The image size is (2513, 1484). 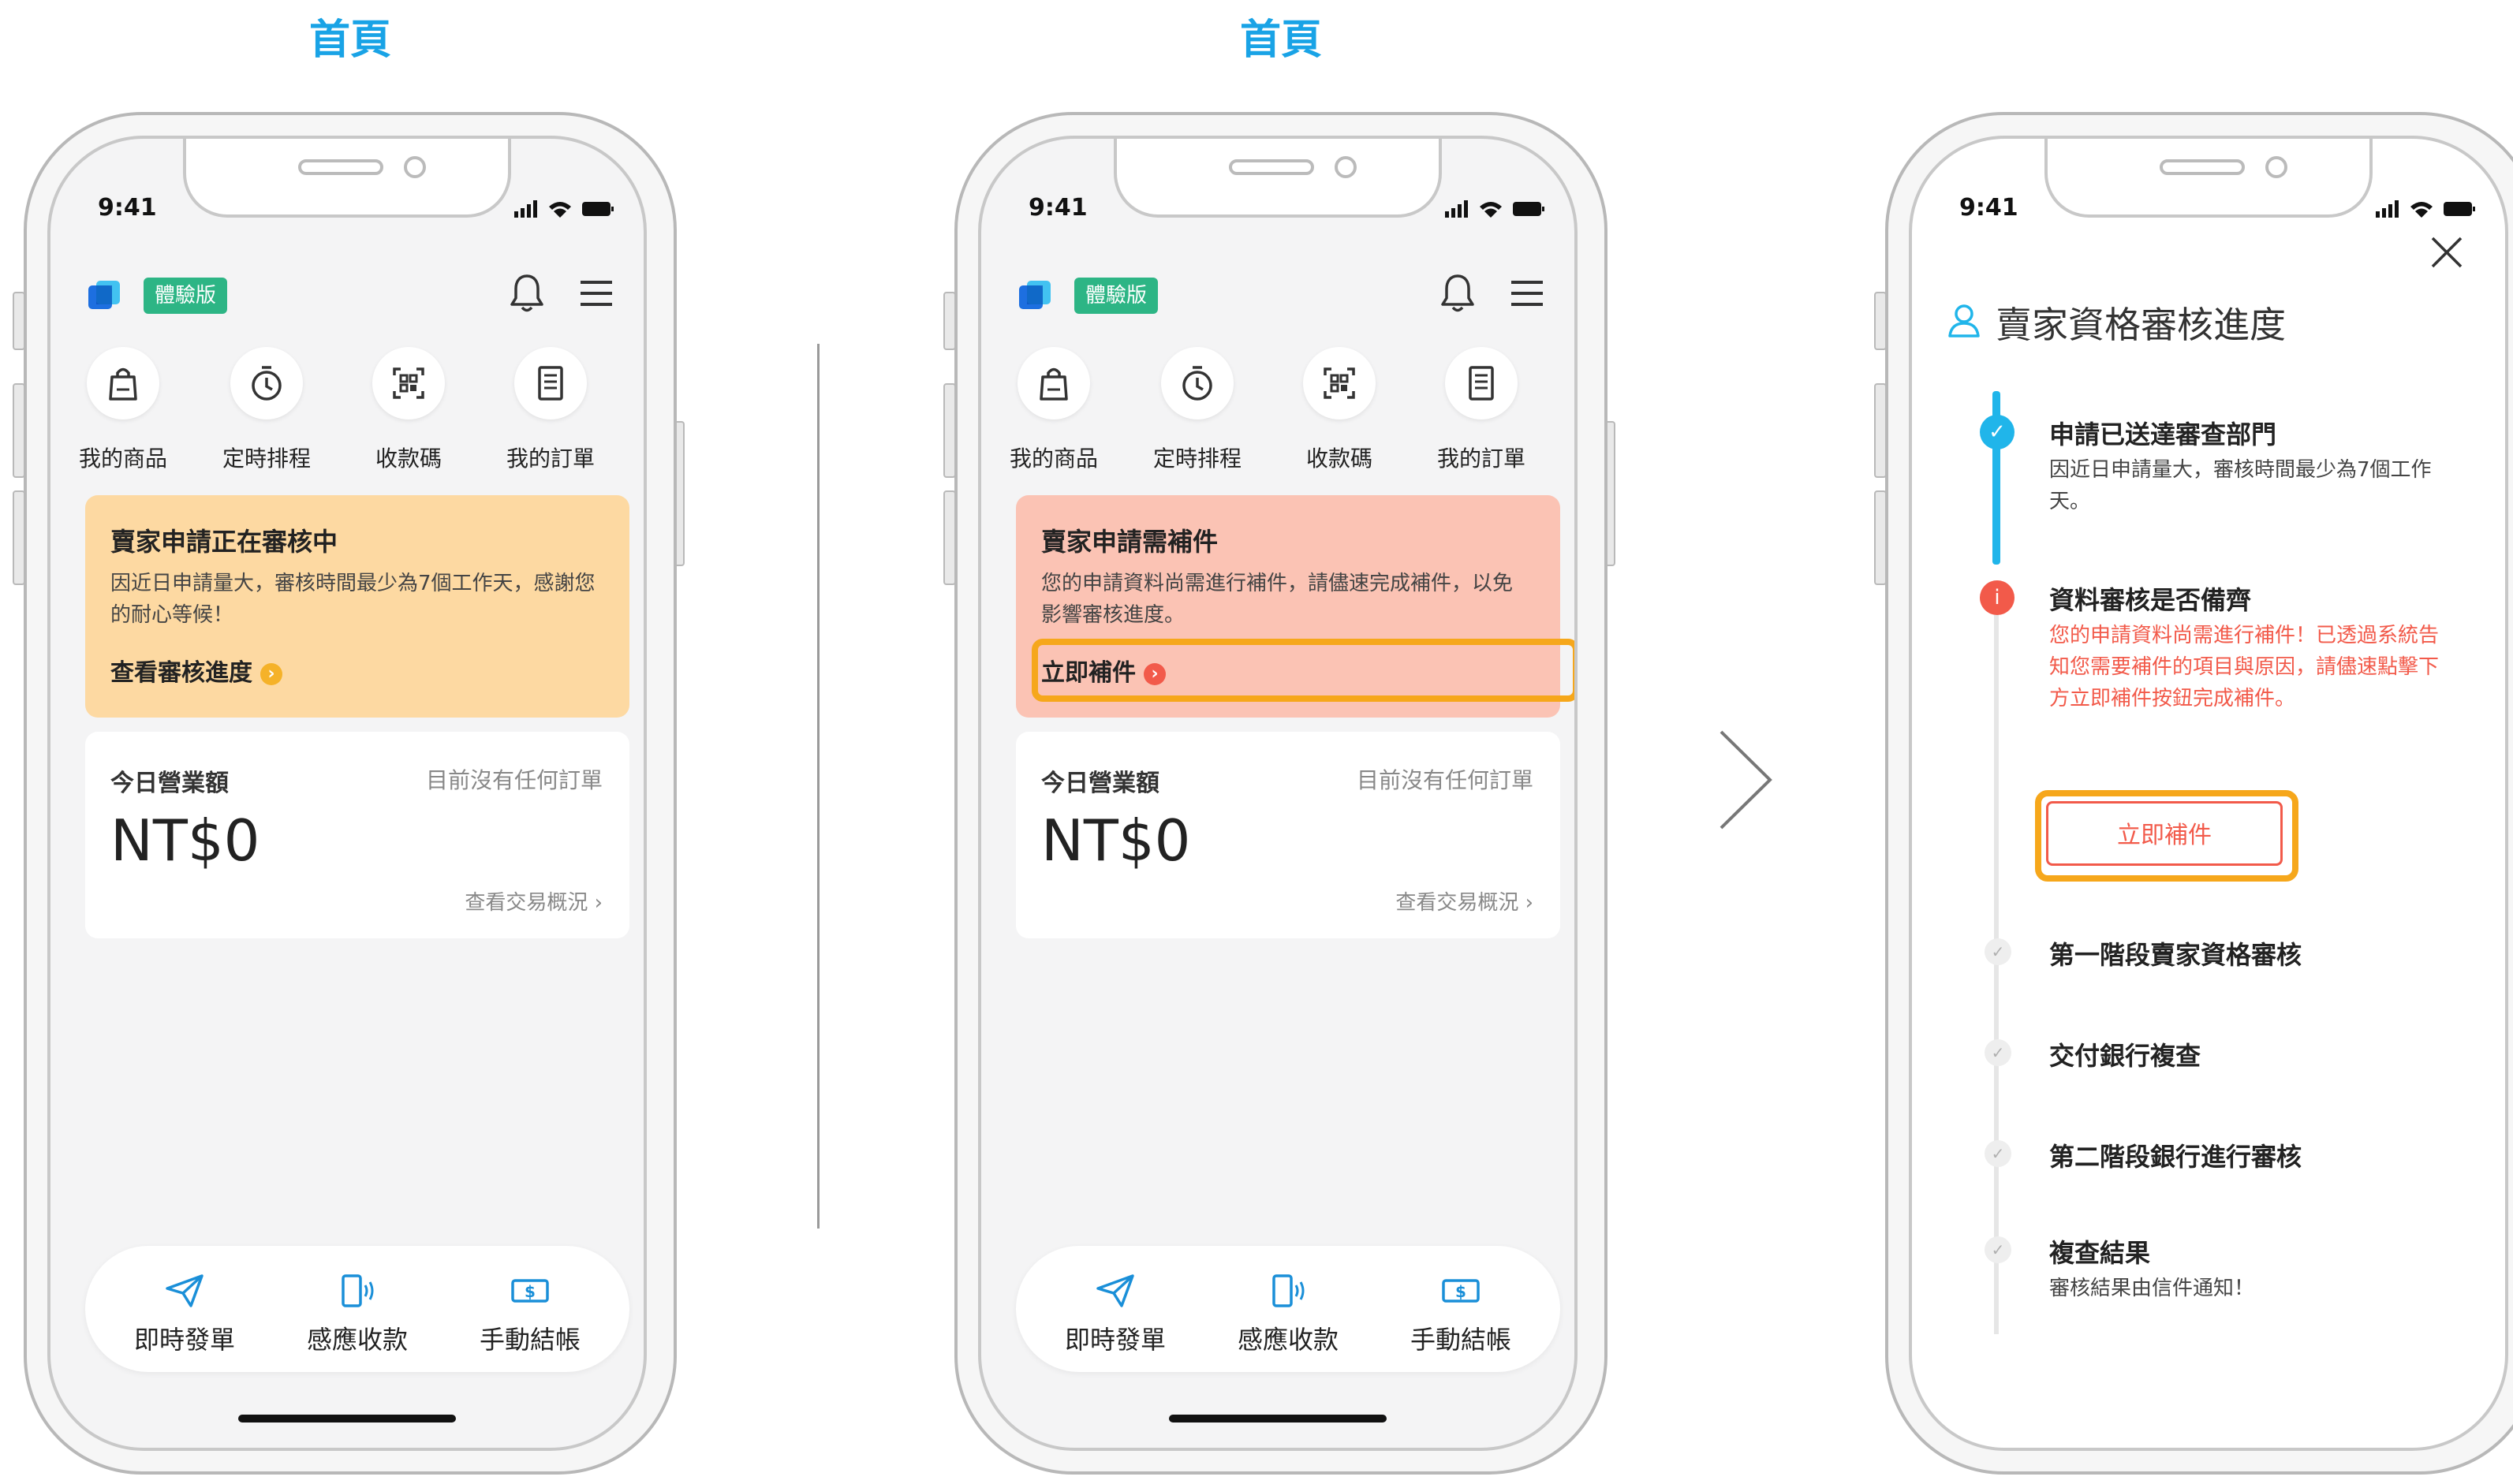 I want to click on panel-title: 賣家資格審核進度, so click(x=2141, y=325).